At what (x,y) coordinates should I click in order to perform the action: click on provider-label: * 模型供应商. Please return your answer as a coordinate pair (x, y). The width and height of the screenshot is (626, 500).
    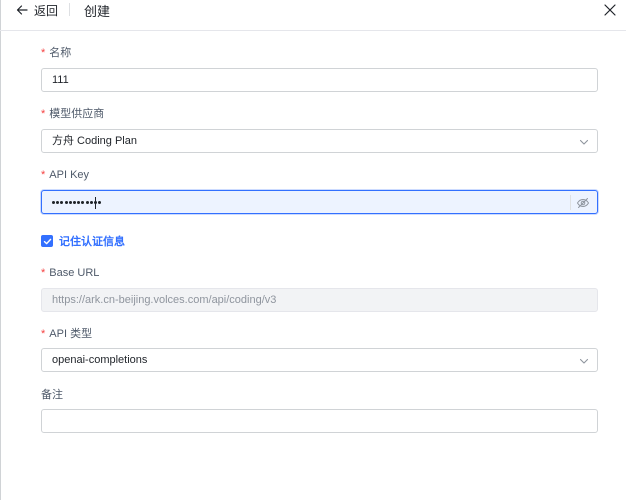
    Looking at the image, I should click on (73, 114).